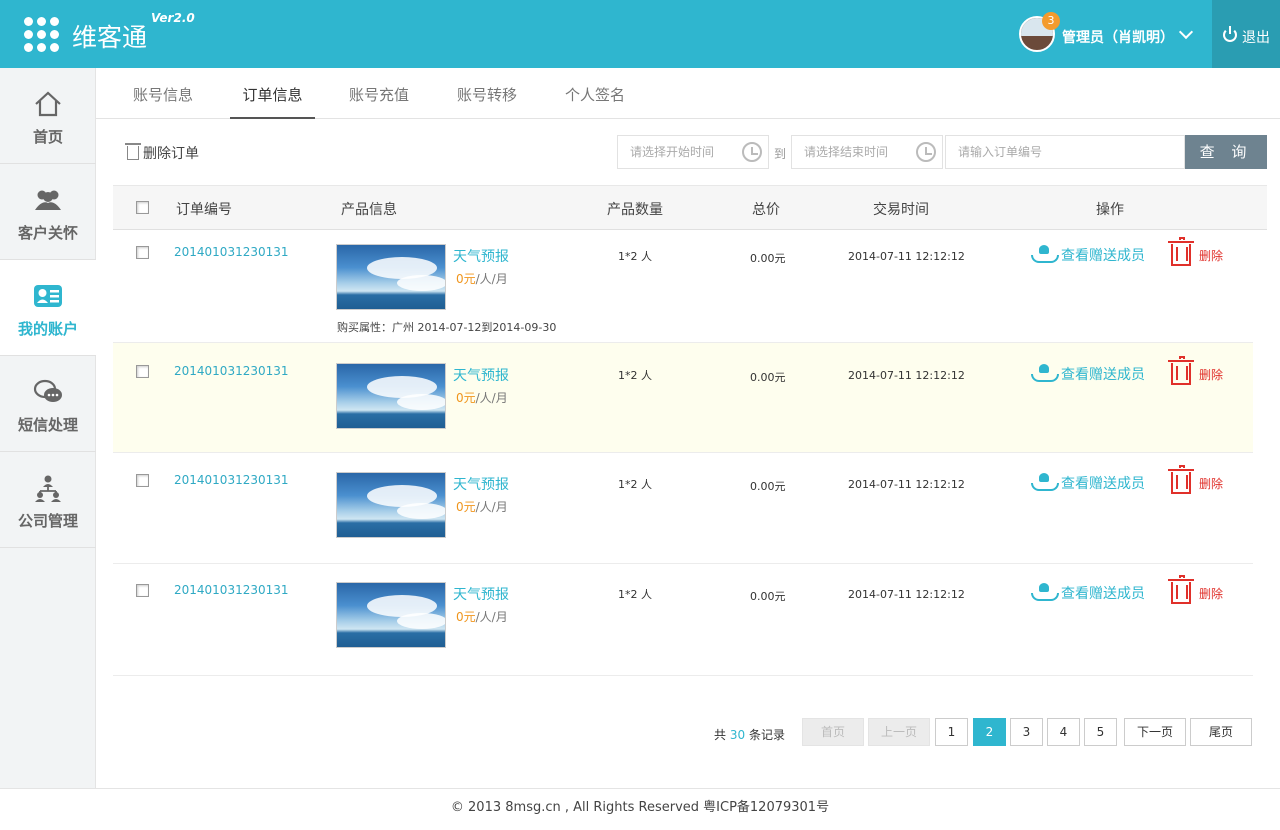  I want to click on account-icon, so click(48, 296).